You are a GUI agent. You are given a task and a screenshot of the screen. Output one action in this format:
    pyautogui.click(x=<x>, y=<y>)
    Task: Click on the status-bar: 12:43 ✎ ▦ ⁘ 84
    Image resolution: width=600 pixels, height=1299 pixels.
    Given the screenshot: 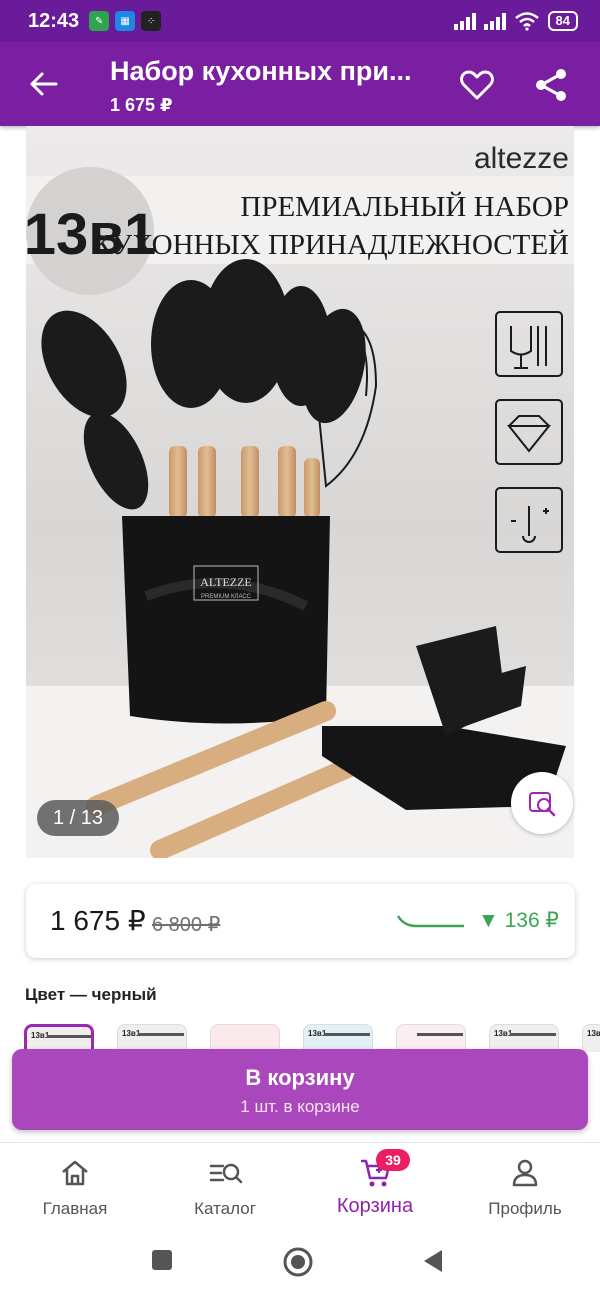 What is the action you would take?
    pyautogui.click(x=300, y=21)
    